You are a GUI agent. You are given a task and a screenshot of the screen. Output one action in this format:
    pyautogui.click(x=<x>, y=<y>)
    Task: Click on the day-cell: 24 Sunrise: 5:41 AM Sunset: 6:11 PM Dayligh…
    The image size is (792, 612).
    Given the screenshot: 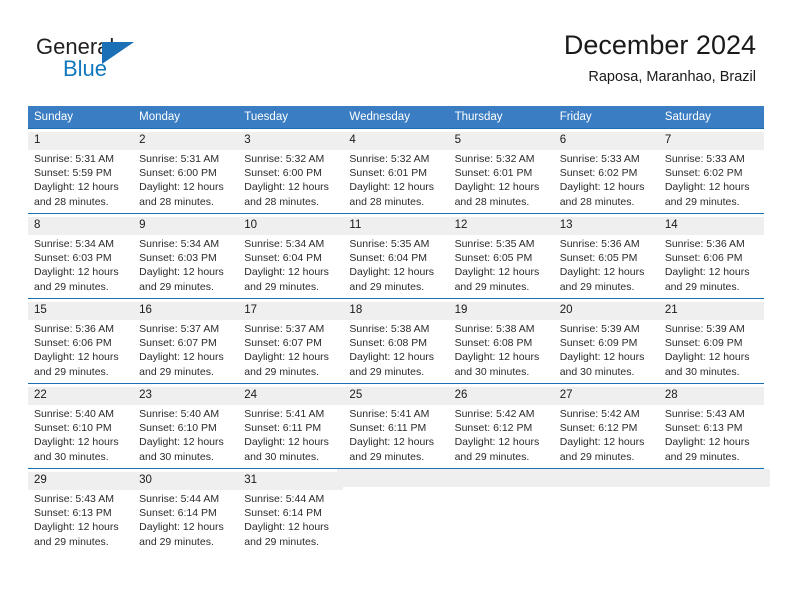 What is the action you would take?
    pyautogui.click(x=291, y=426)
    